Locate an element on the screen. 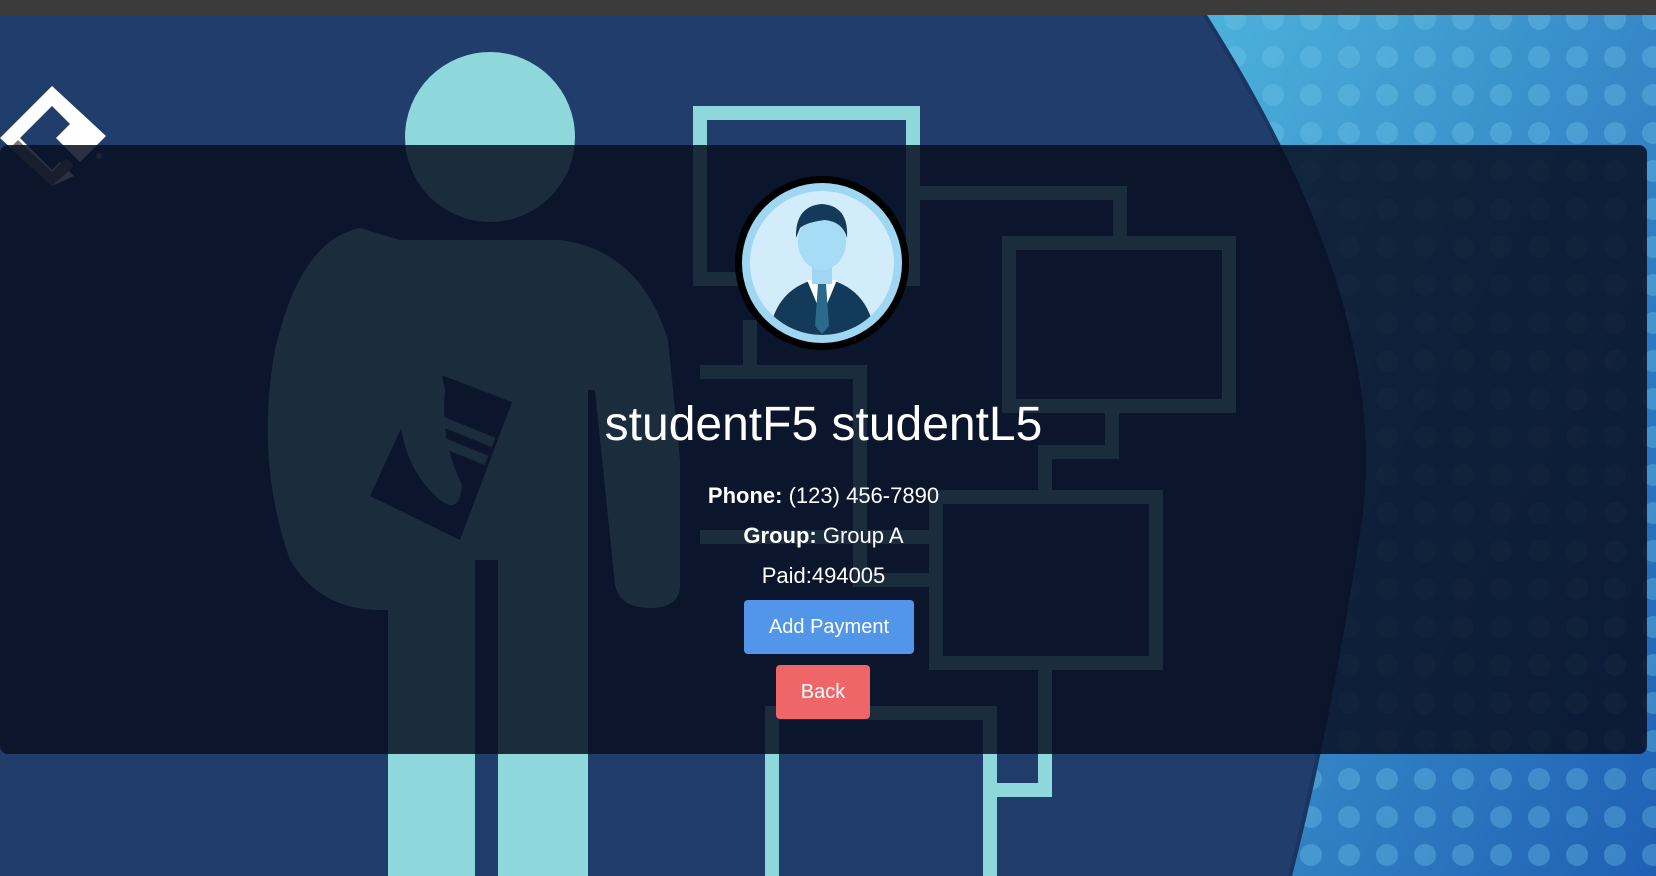 The image size is (1656, 876). avatar is located at coordinates (822, 263).